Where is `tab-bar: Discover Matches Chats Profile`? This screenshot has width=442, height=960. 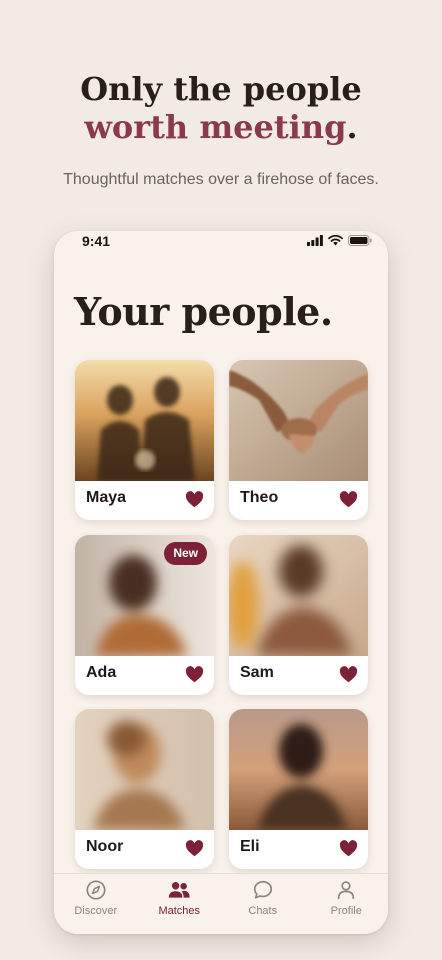 tab-bar: Discover Matches Chats Profile is located at coordinates (221, 903).